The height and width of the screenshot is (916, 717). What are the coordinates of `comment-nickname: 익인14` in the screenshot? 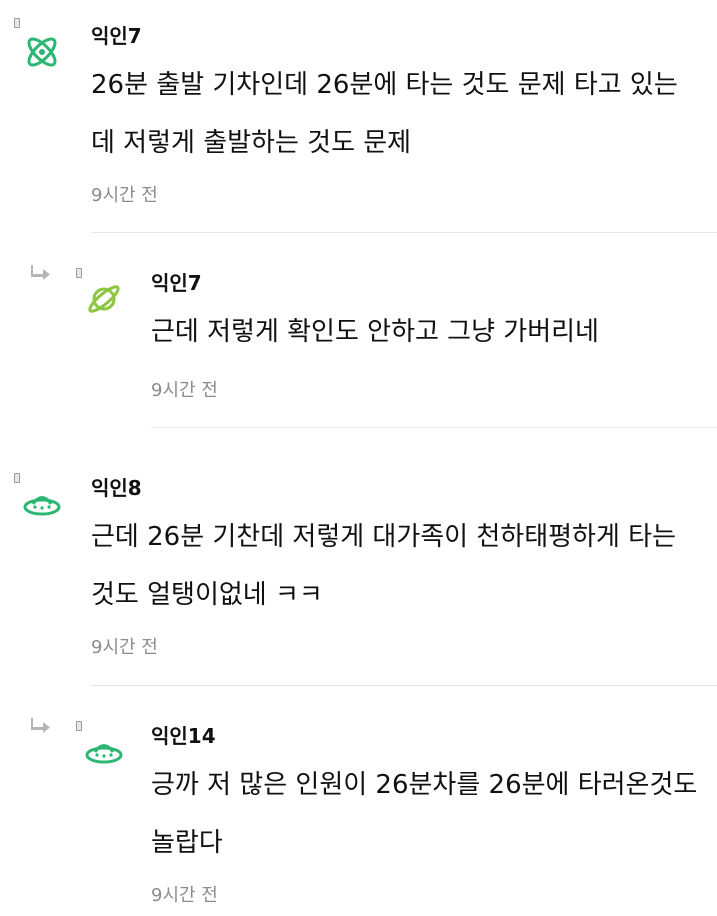 It's located at (183, 736).